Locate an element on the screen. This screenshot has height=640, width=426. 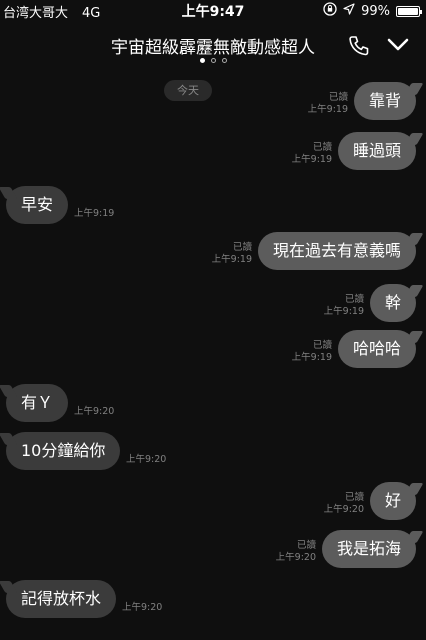
sent-message-bubble: 我是拓海 is located at coordinates (368, 549).